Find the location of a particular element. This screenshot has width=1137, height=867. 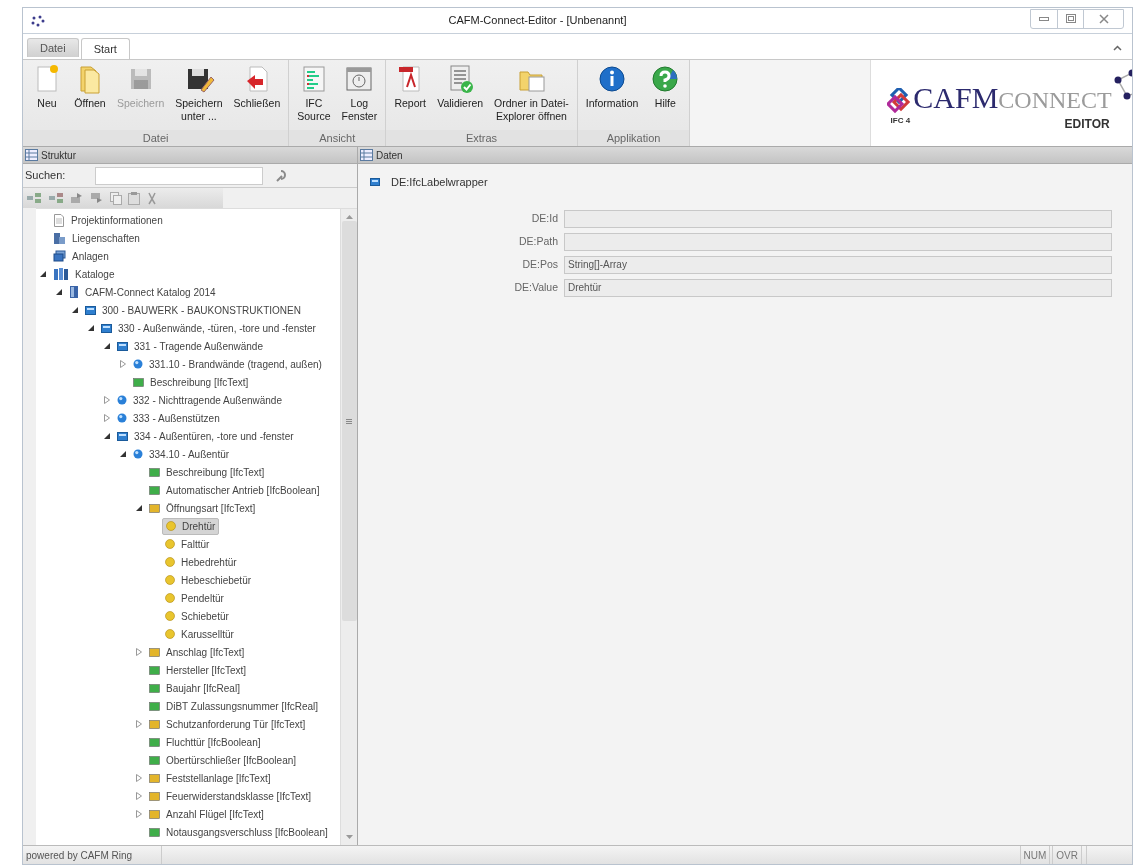

ribbon-button: Öffnen is located at coordinates (90, 86).